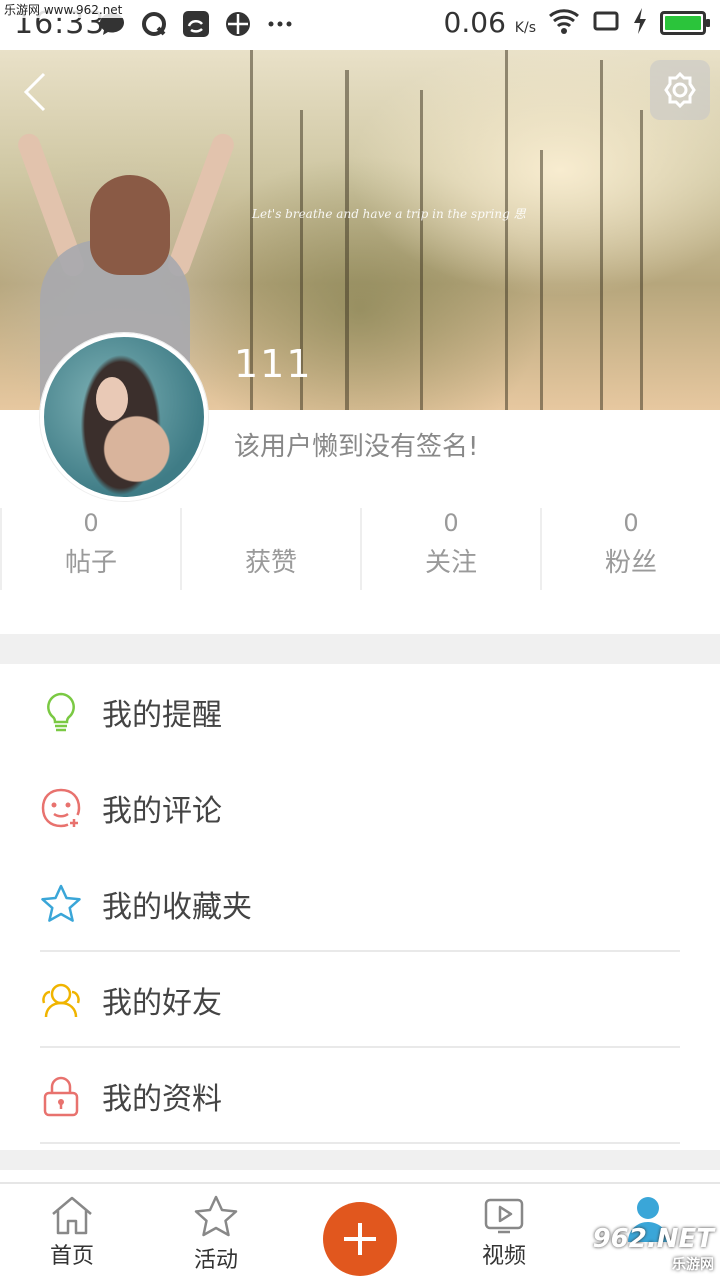  What do you see at coordinates (177, 907) in the screenshot?
I see `menu-item-label: 我的收藏夹` at bounding box center [177, 907].